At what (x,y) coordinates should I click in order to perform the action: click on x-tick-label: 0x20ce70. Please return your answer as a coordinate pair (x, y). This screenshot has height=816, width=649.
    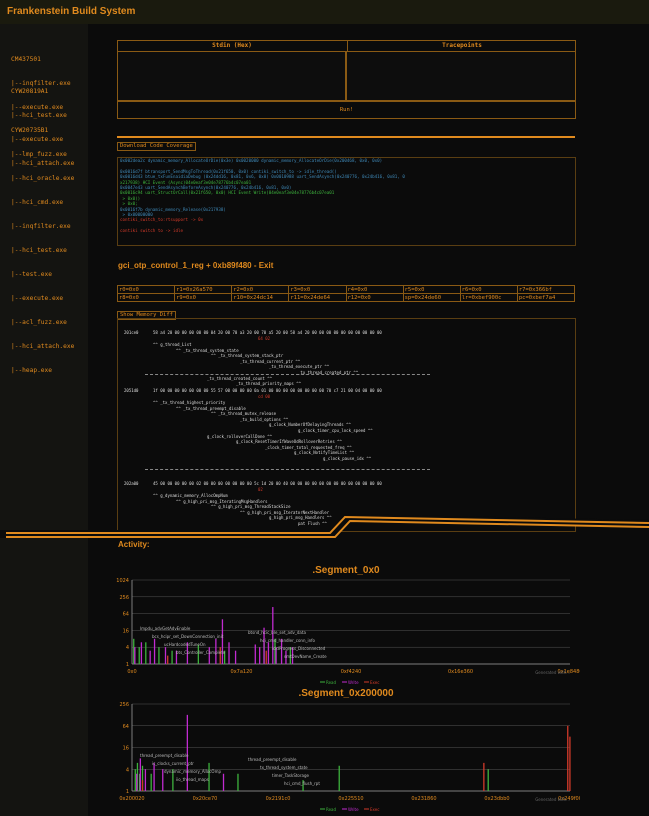
    Looking at the image, I should click on (205, 799).